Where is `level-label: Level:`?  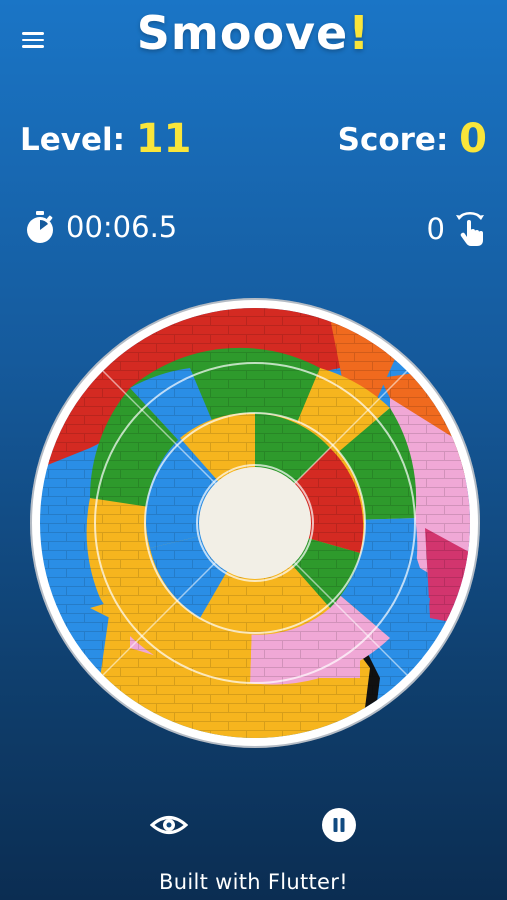 level-label: Level: is located at coordinates (73, 140).